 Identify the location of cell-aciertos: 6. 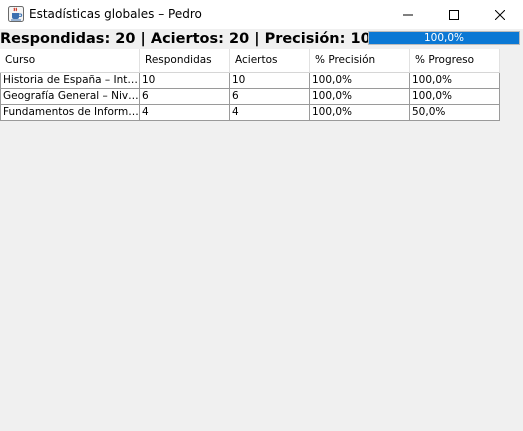
(270, 97).